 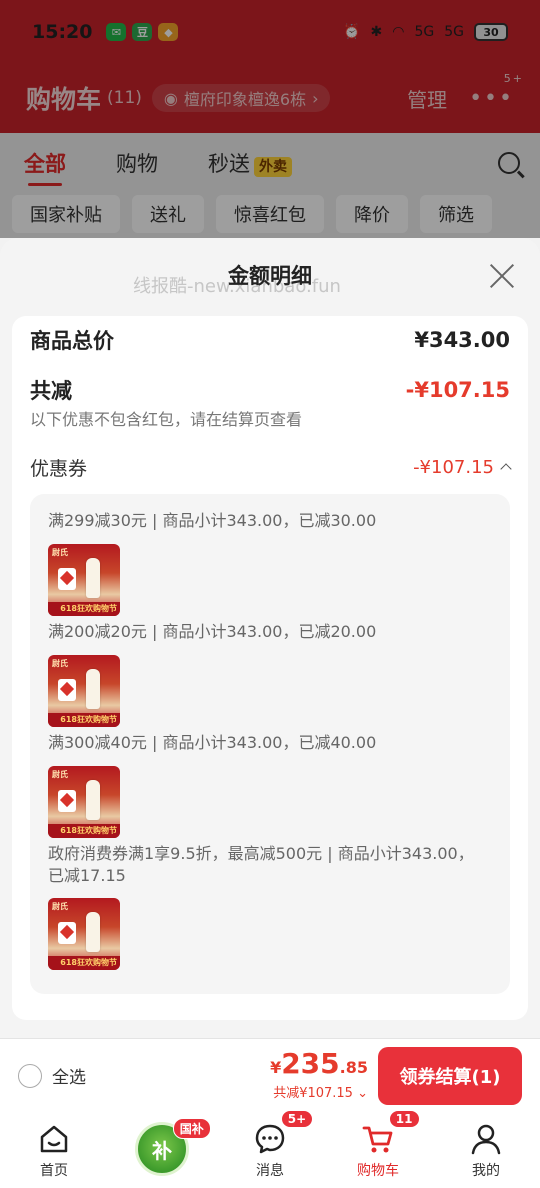 I want to click on thumb-caption-2: 618狂欢购物节, so click(x=84, y=720).